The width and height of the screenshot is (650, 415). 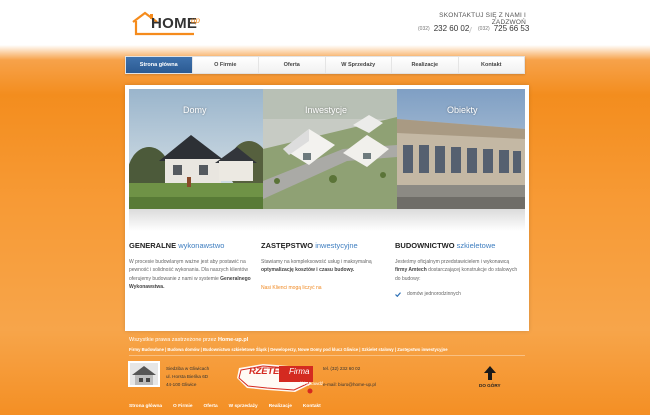 I want to click on column-investment-heading-accent: inwestycyjne, so click(x=336, y=245).